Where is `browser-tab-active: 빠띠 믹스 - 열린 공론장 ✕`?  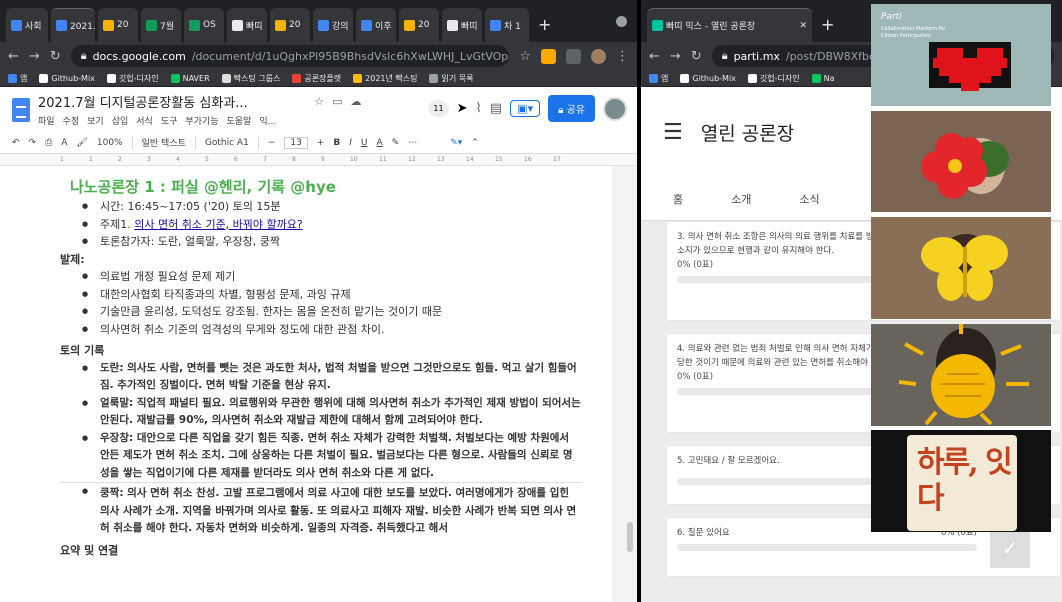 browser-tab-active: 빠띠 믹스 - 열린 공론장 ✕ is located at coordinates (729, 25).